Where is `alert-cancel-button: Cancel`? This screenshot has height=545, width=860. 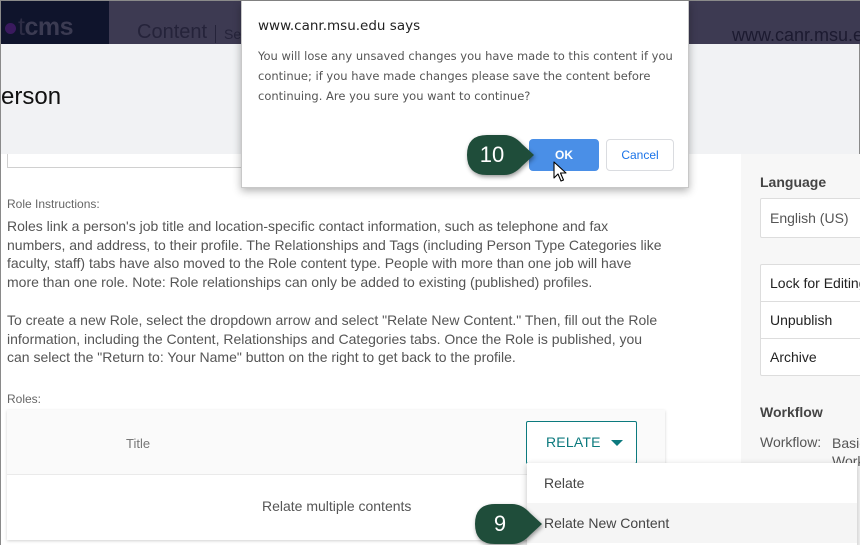
alert-cancel-button: Cancel is located at coordinates (640, 155).